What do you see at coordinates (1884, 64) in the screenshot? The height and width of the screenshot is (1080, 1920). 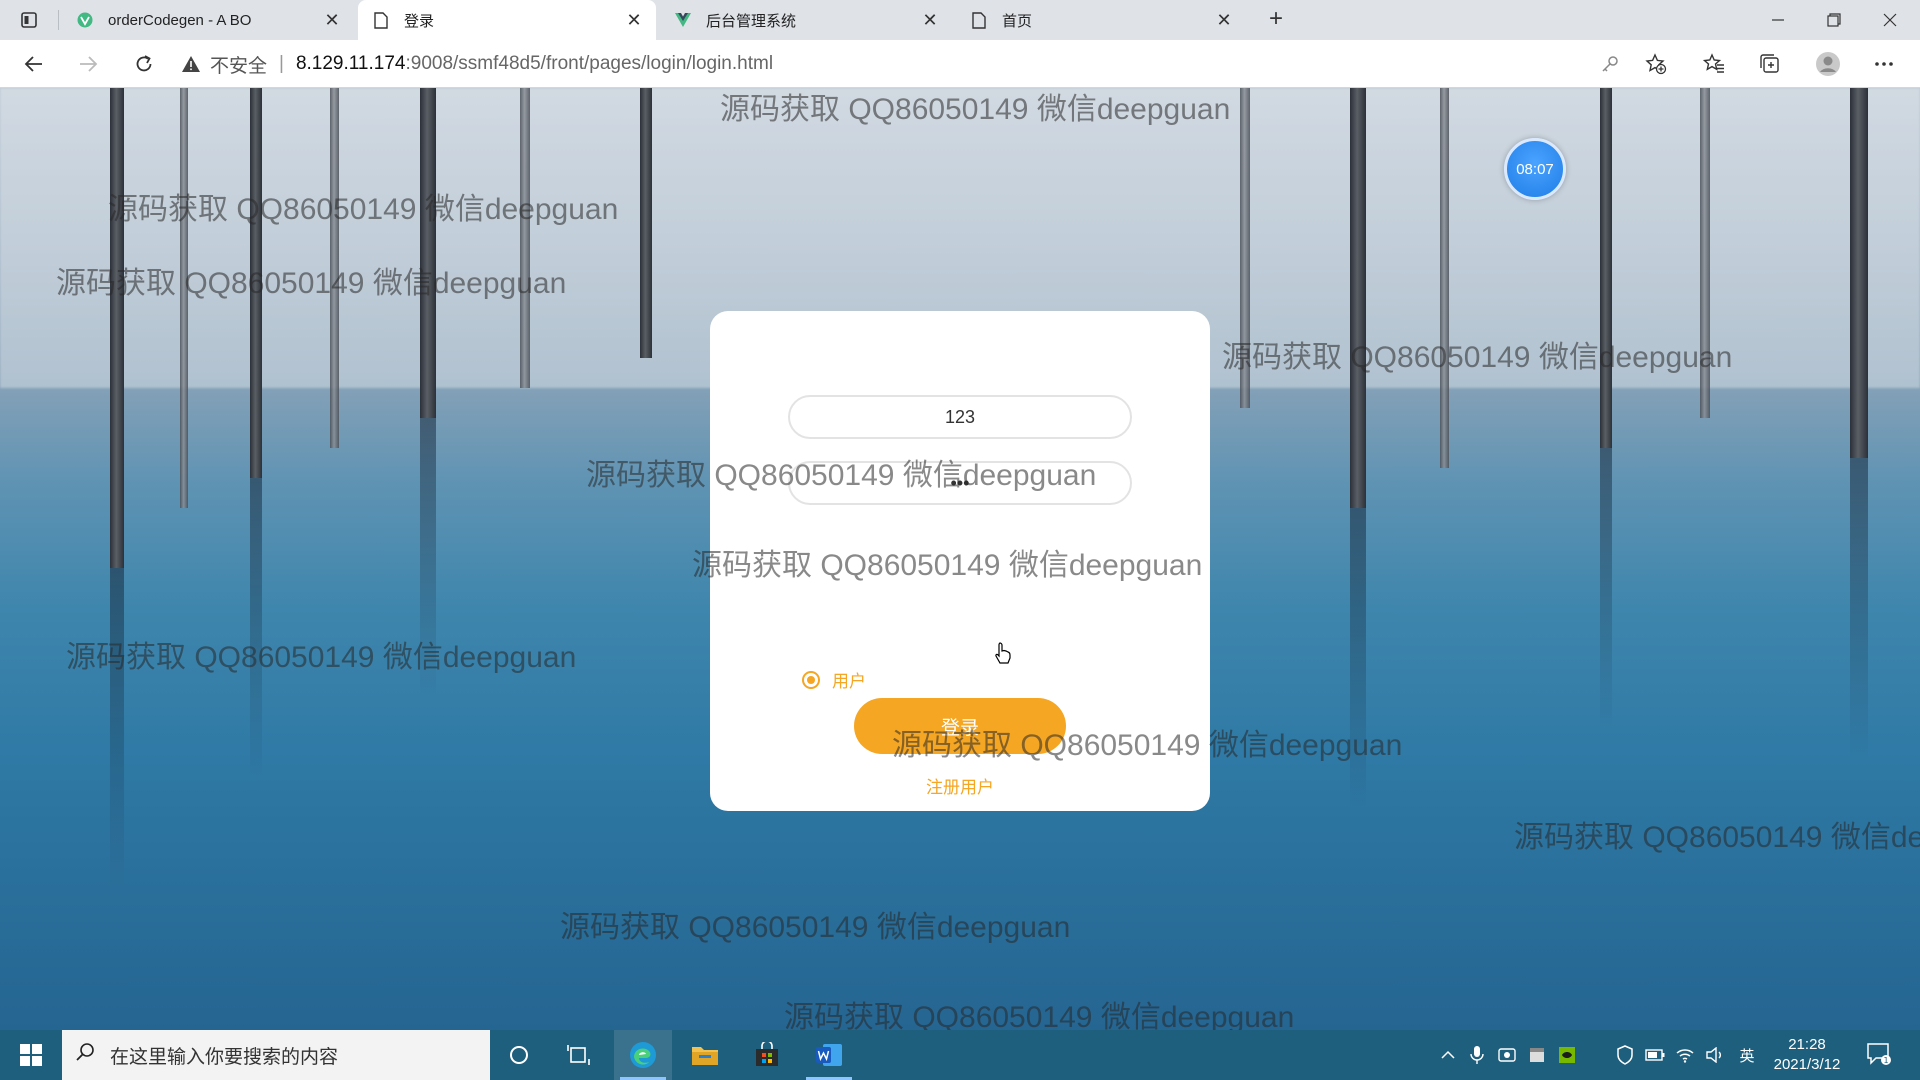 I see `more-menu-icon` at bounding box center [1884, 64].